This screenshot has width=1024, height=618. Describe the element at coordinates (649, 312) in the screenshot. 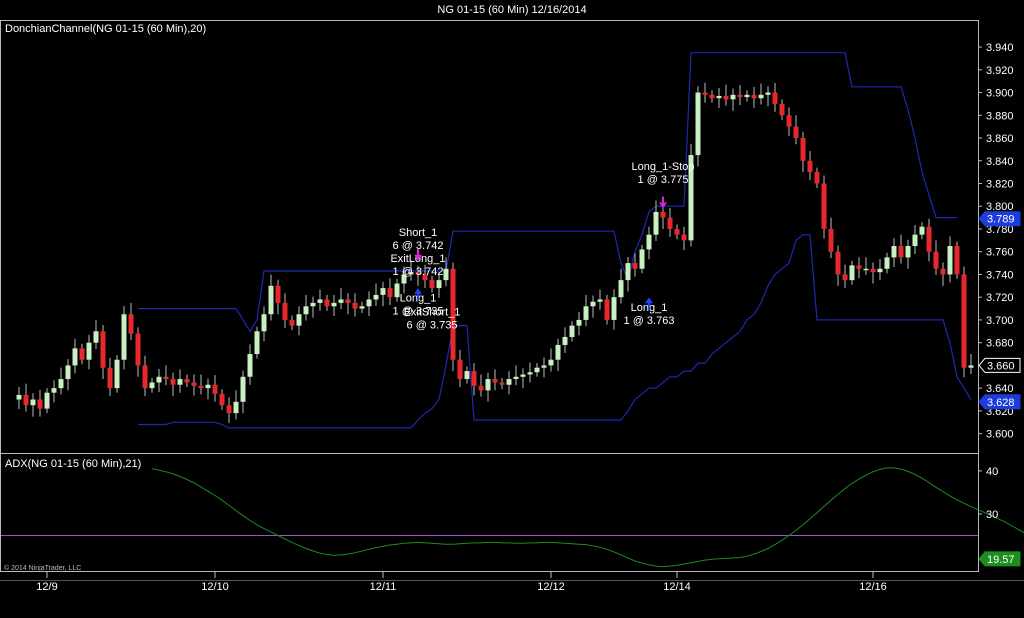

I see `trade-annotation: Long_11 @ 3.763` at that location.